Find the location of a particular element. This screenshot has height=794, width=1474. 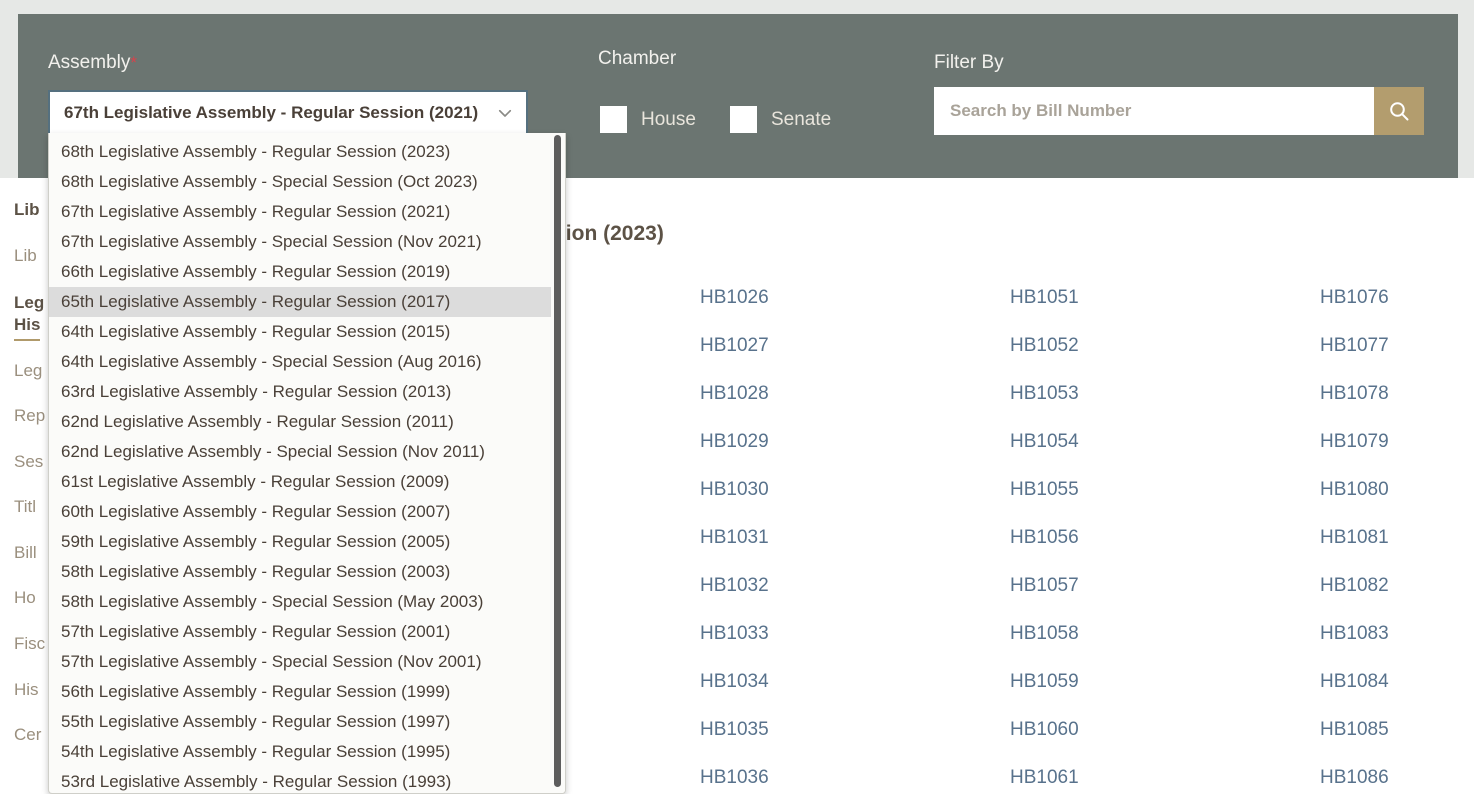

bill-search-group is located at coordinates (1179, 111).